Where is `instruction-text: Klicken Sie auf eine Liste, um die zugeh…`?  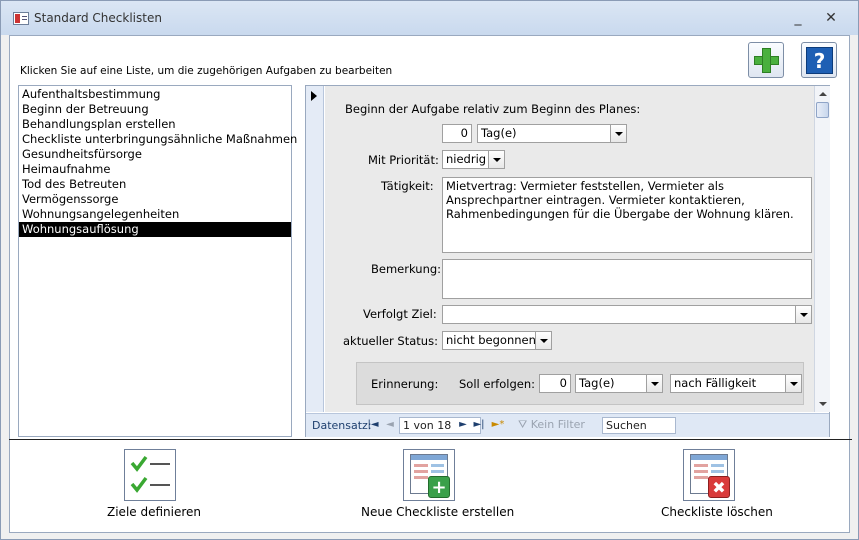
instruction-text: Klicken Sie auf eine Liste, um die zugeh… is located at coordinates (206, 71).